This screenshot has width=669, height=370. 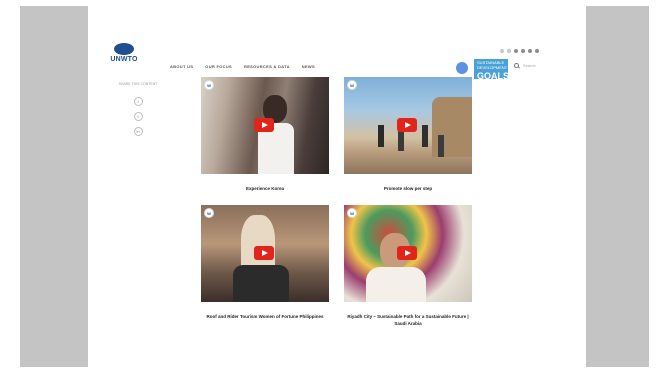 I want to click on sdg-logo: SUSTAINABLE DEVELOPMENT GOALS, so click(x=492, y=70).